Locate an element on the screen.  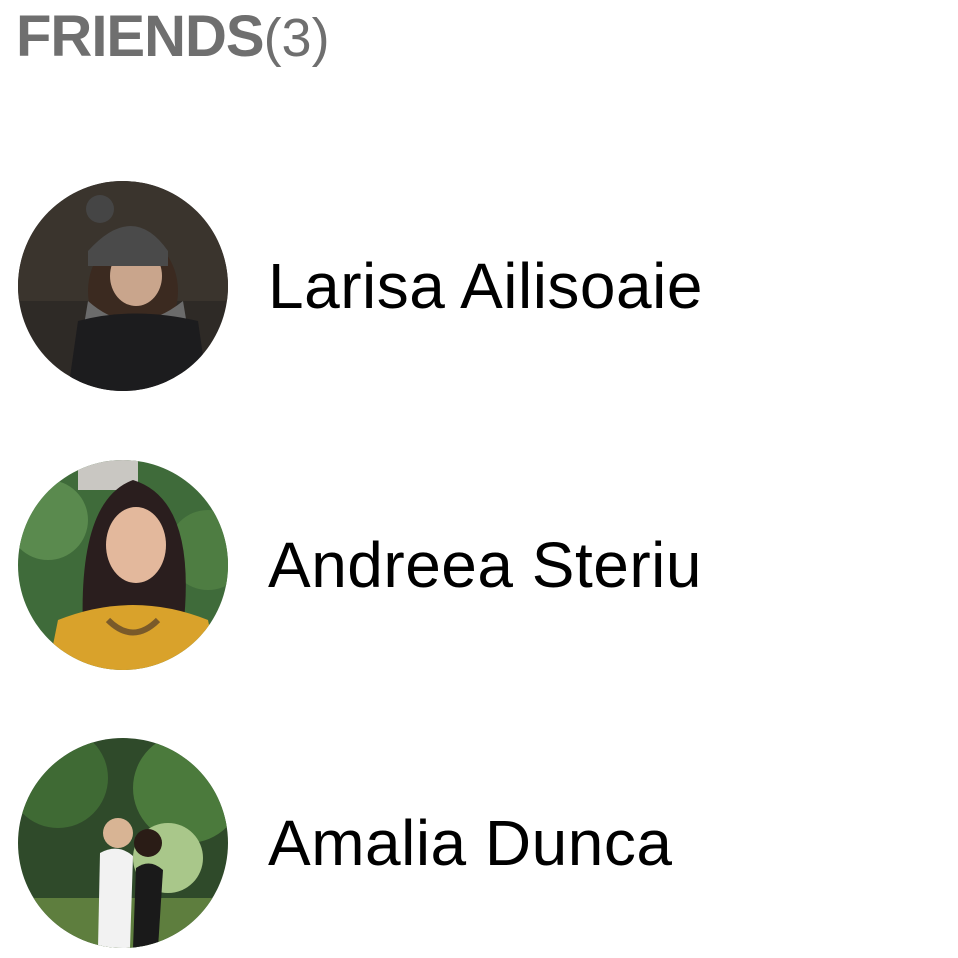
friend-name: Amalia Dunca is located at coordinates (470, 843).